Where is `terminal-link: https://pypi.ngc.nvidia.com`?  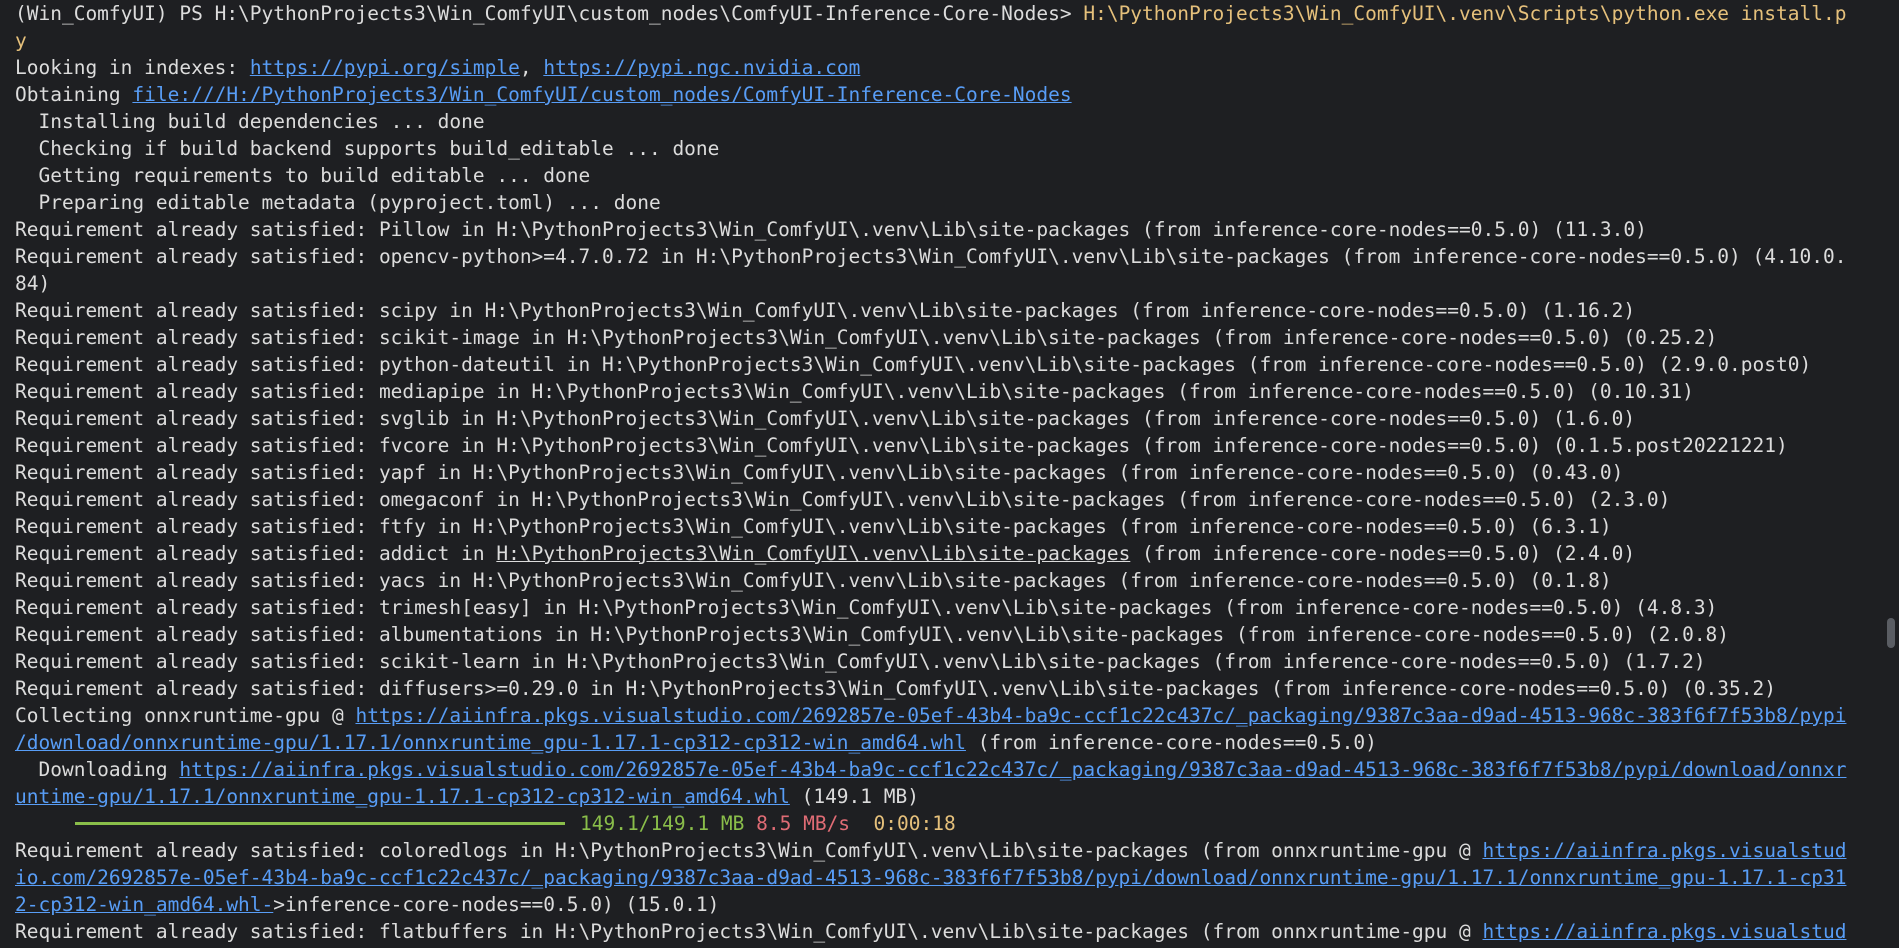
terminal-link: https://pypi.ngc.nvidia.com is located at coordinates (701, 67).